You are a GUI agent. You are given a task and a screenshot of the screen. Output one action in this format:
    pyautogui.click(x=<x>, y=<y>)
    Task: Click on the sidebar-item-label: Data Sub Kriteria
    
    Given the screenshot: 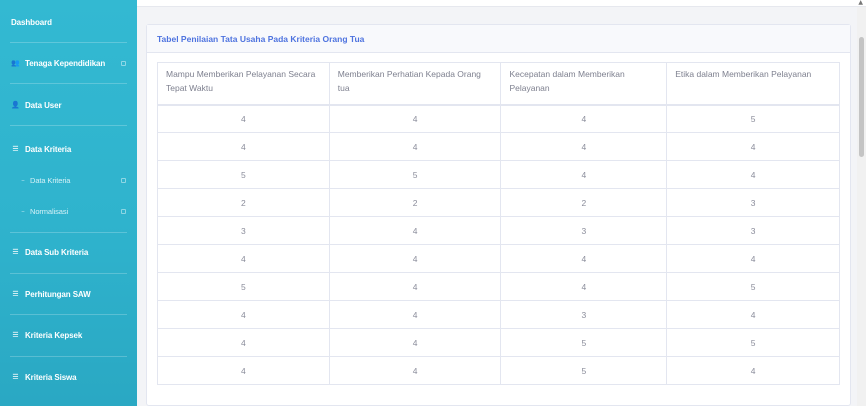 What is the action you would take?
    pyautogui.click(x=56, y=252)
    